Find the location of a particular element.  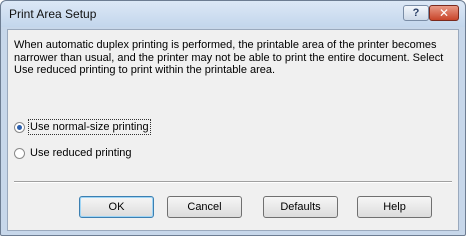

ok-button: OK is located at coordinates (116, 207).